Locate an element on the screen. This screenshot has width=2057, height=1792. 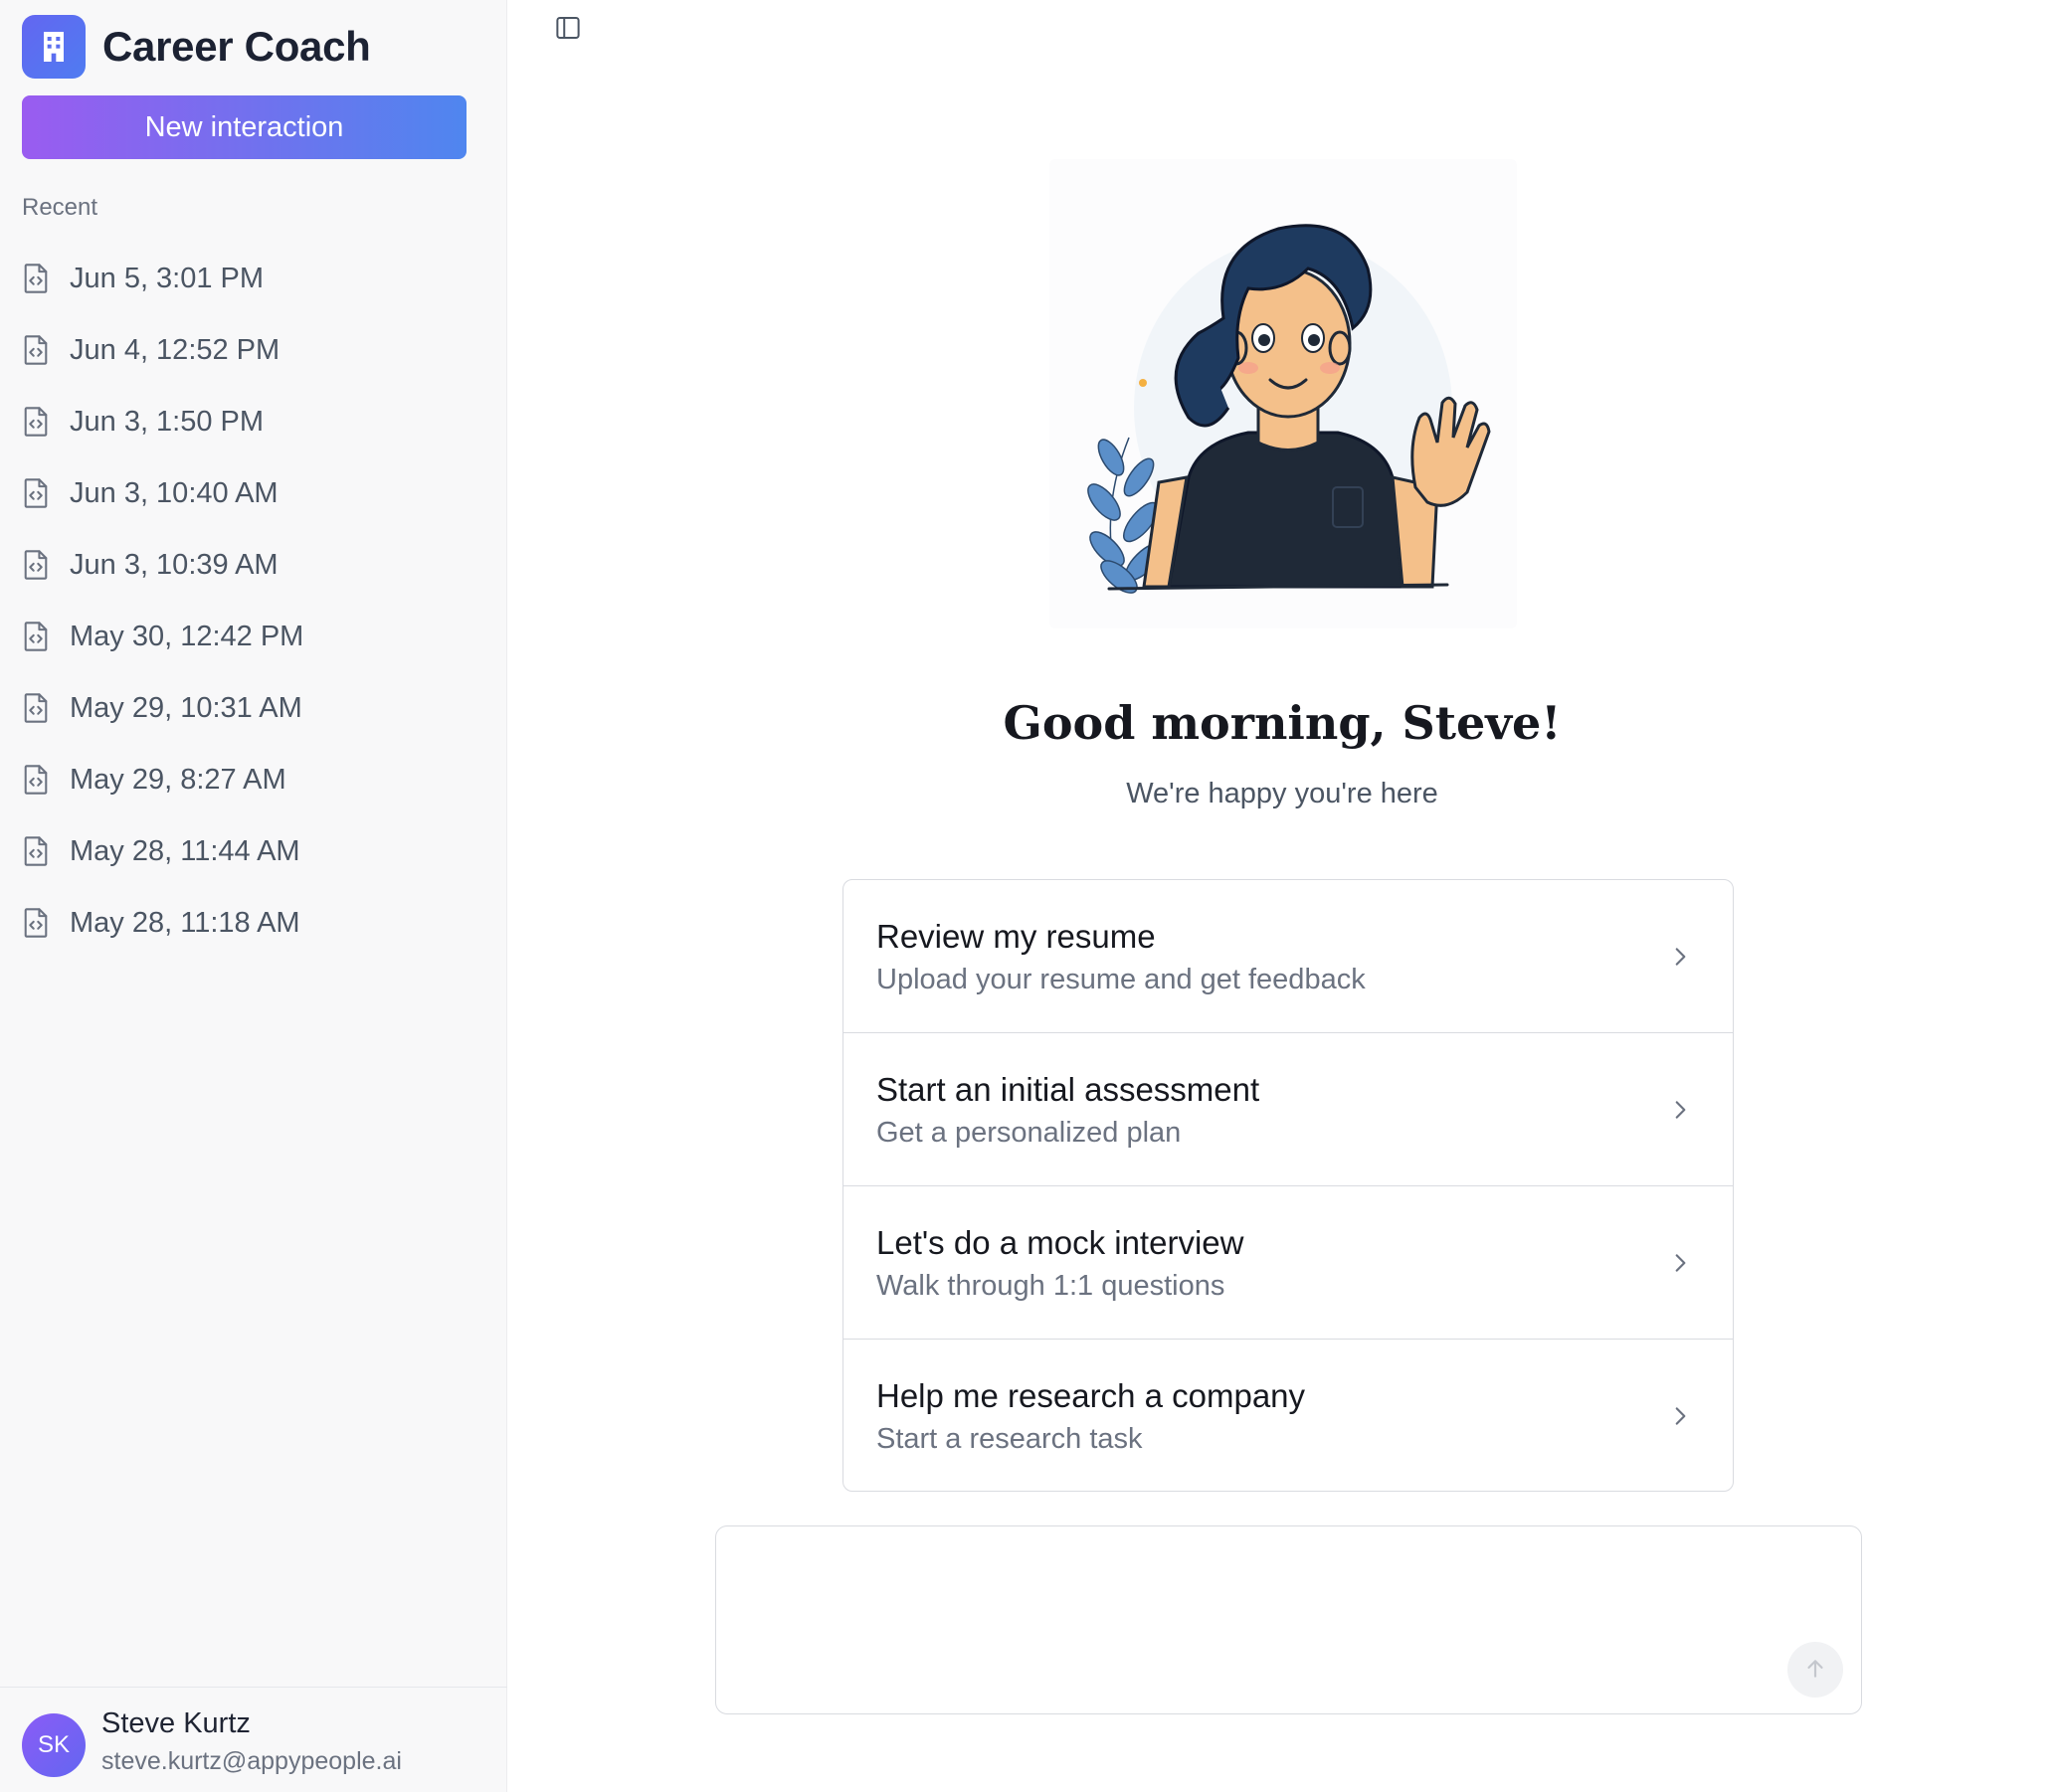
recent-item: Jun 3, 10:39 AM is located at coordinates (250, 565).